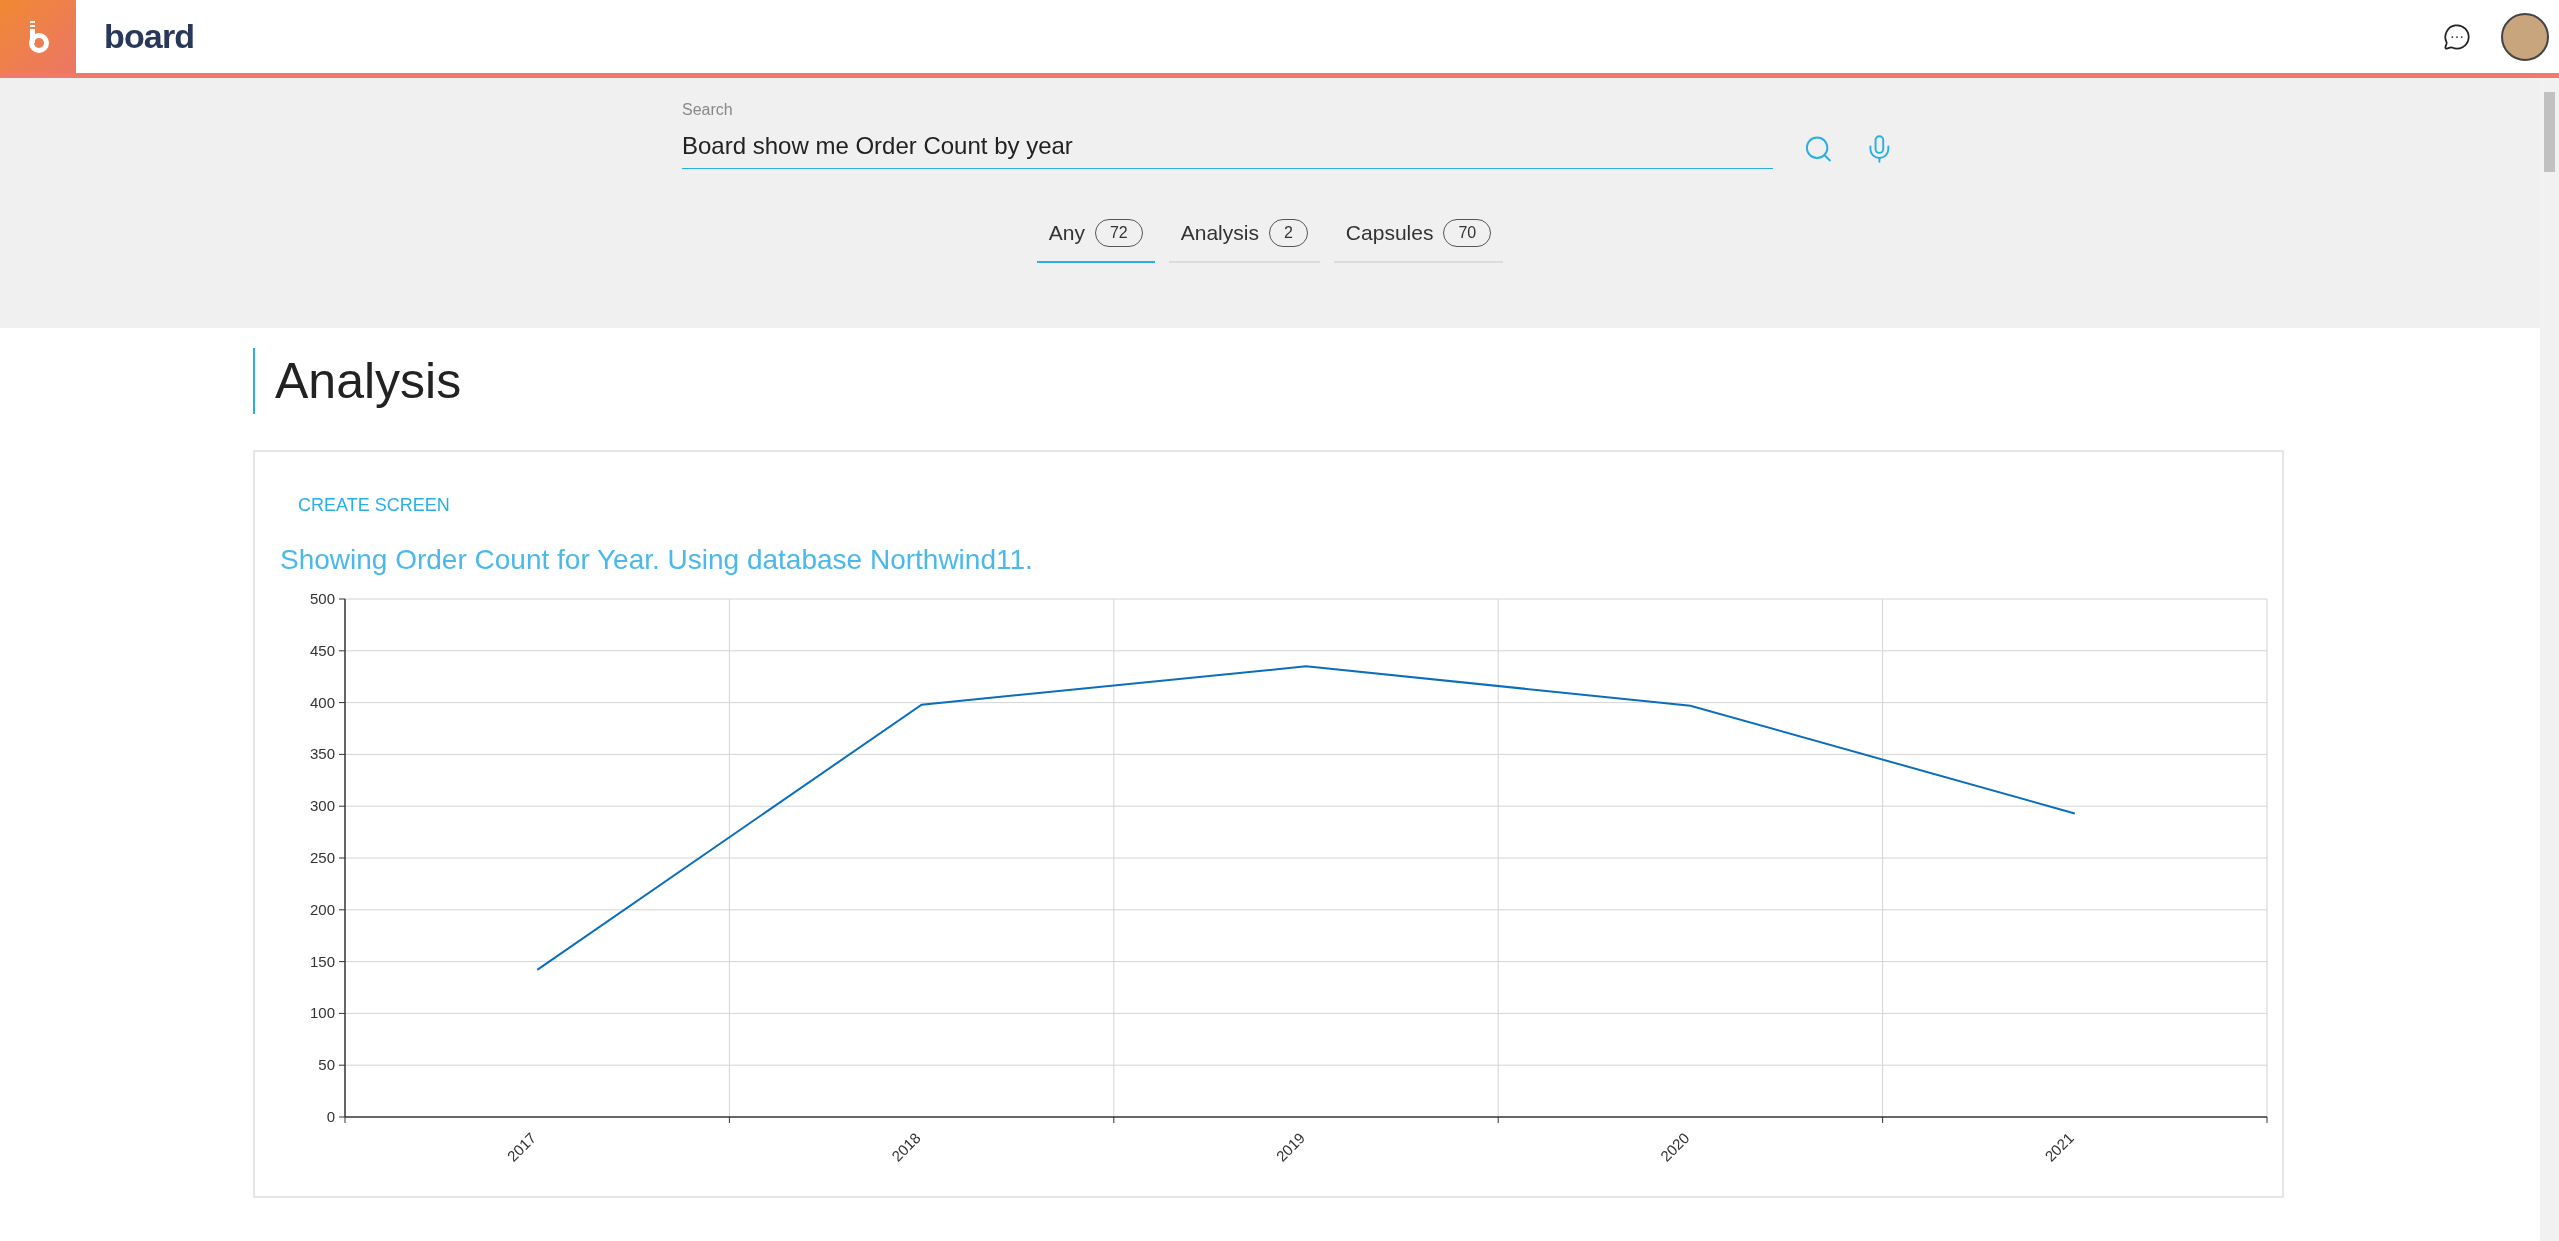 Image resolution: width=2559 pixels, height=1241 pixels. Describe the element at coordinates (2525, 36) in the screenshot. I see `avatar` at that location.